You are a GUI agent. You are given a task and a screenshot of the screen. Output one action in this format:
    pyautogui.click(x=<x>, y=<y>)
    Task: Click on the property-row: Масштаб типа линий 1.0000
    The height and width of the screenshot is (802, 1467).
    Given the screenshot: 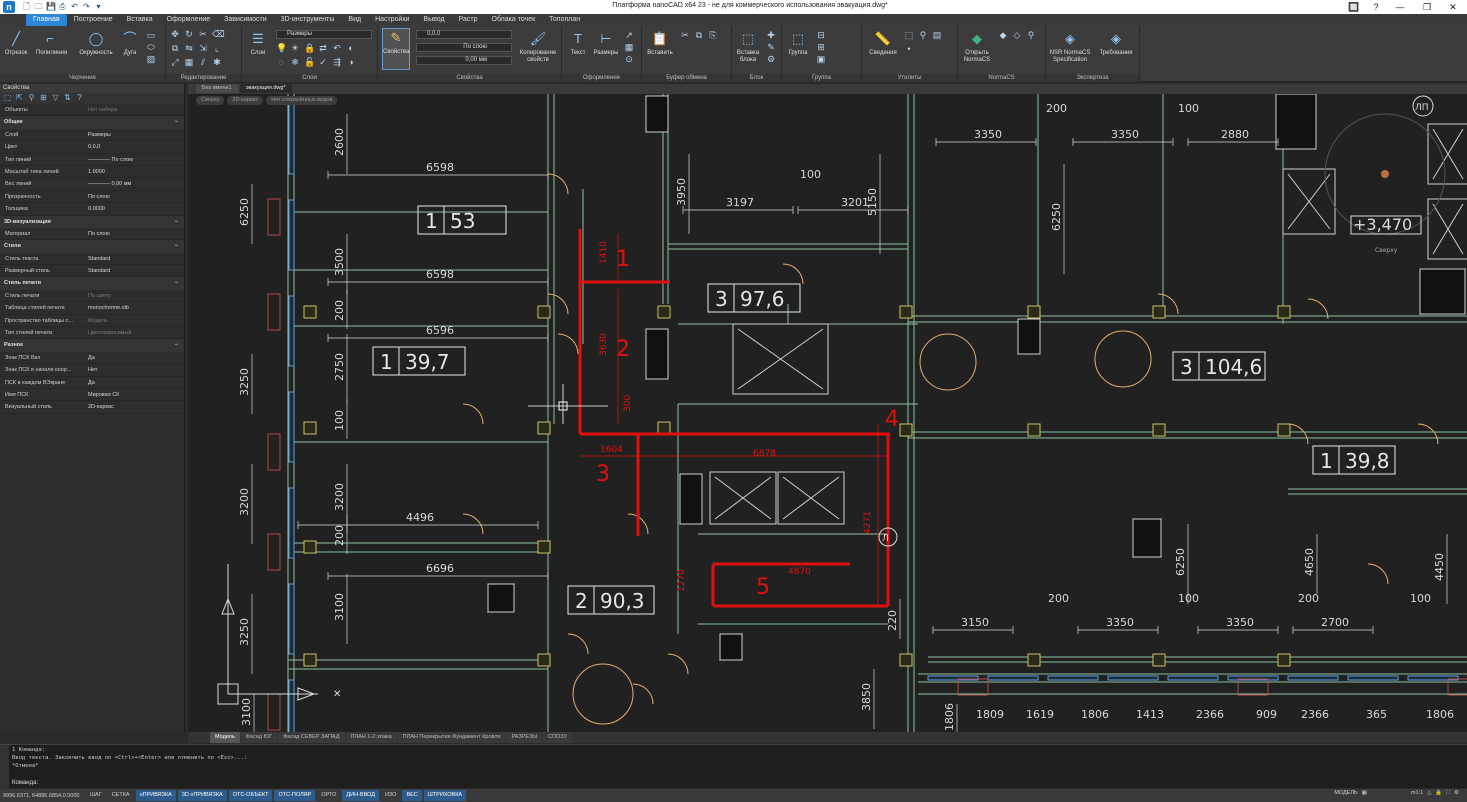 What is the action you would take?
    pyautogui.click(x=92, y=172)
    